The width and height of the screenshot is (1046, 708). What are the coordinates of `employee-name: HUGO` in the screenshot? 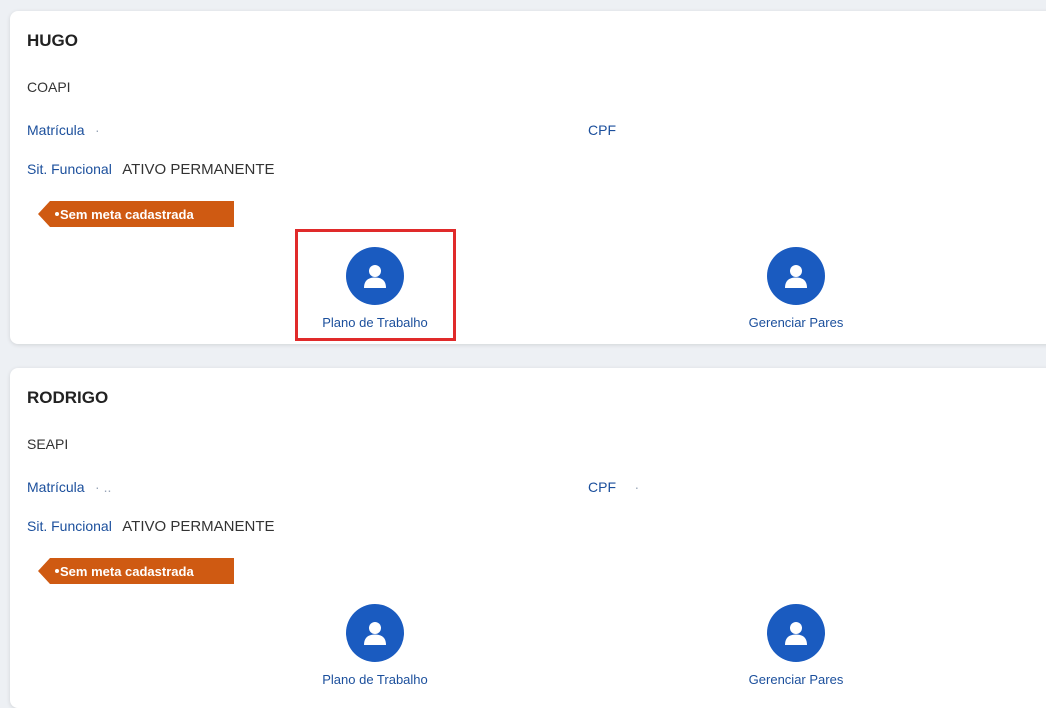 It's located at (52, 40).